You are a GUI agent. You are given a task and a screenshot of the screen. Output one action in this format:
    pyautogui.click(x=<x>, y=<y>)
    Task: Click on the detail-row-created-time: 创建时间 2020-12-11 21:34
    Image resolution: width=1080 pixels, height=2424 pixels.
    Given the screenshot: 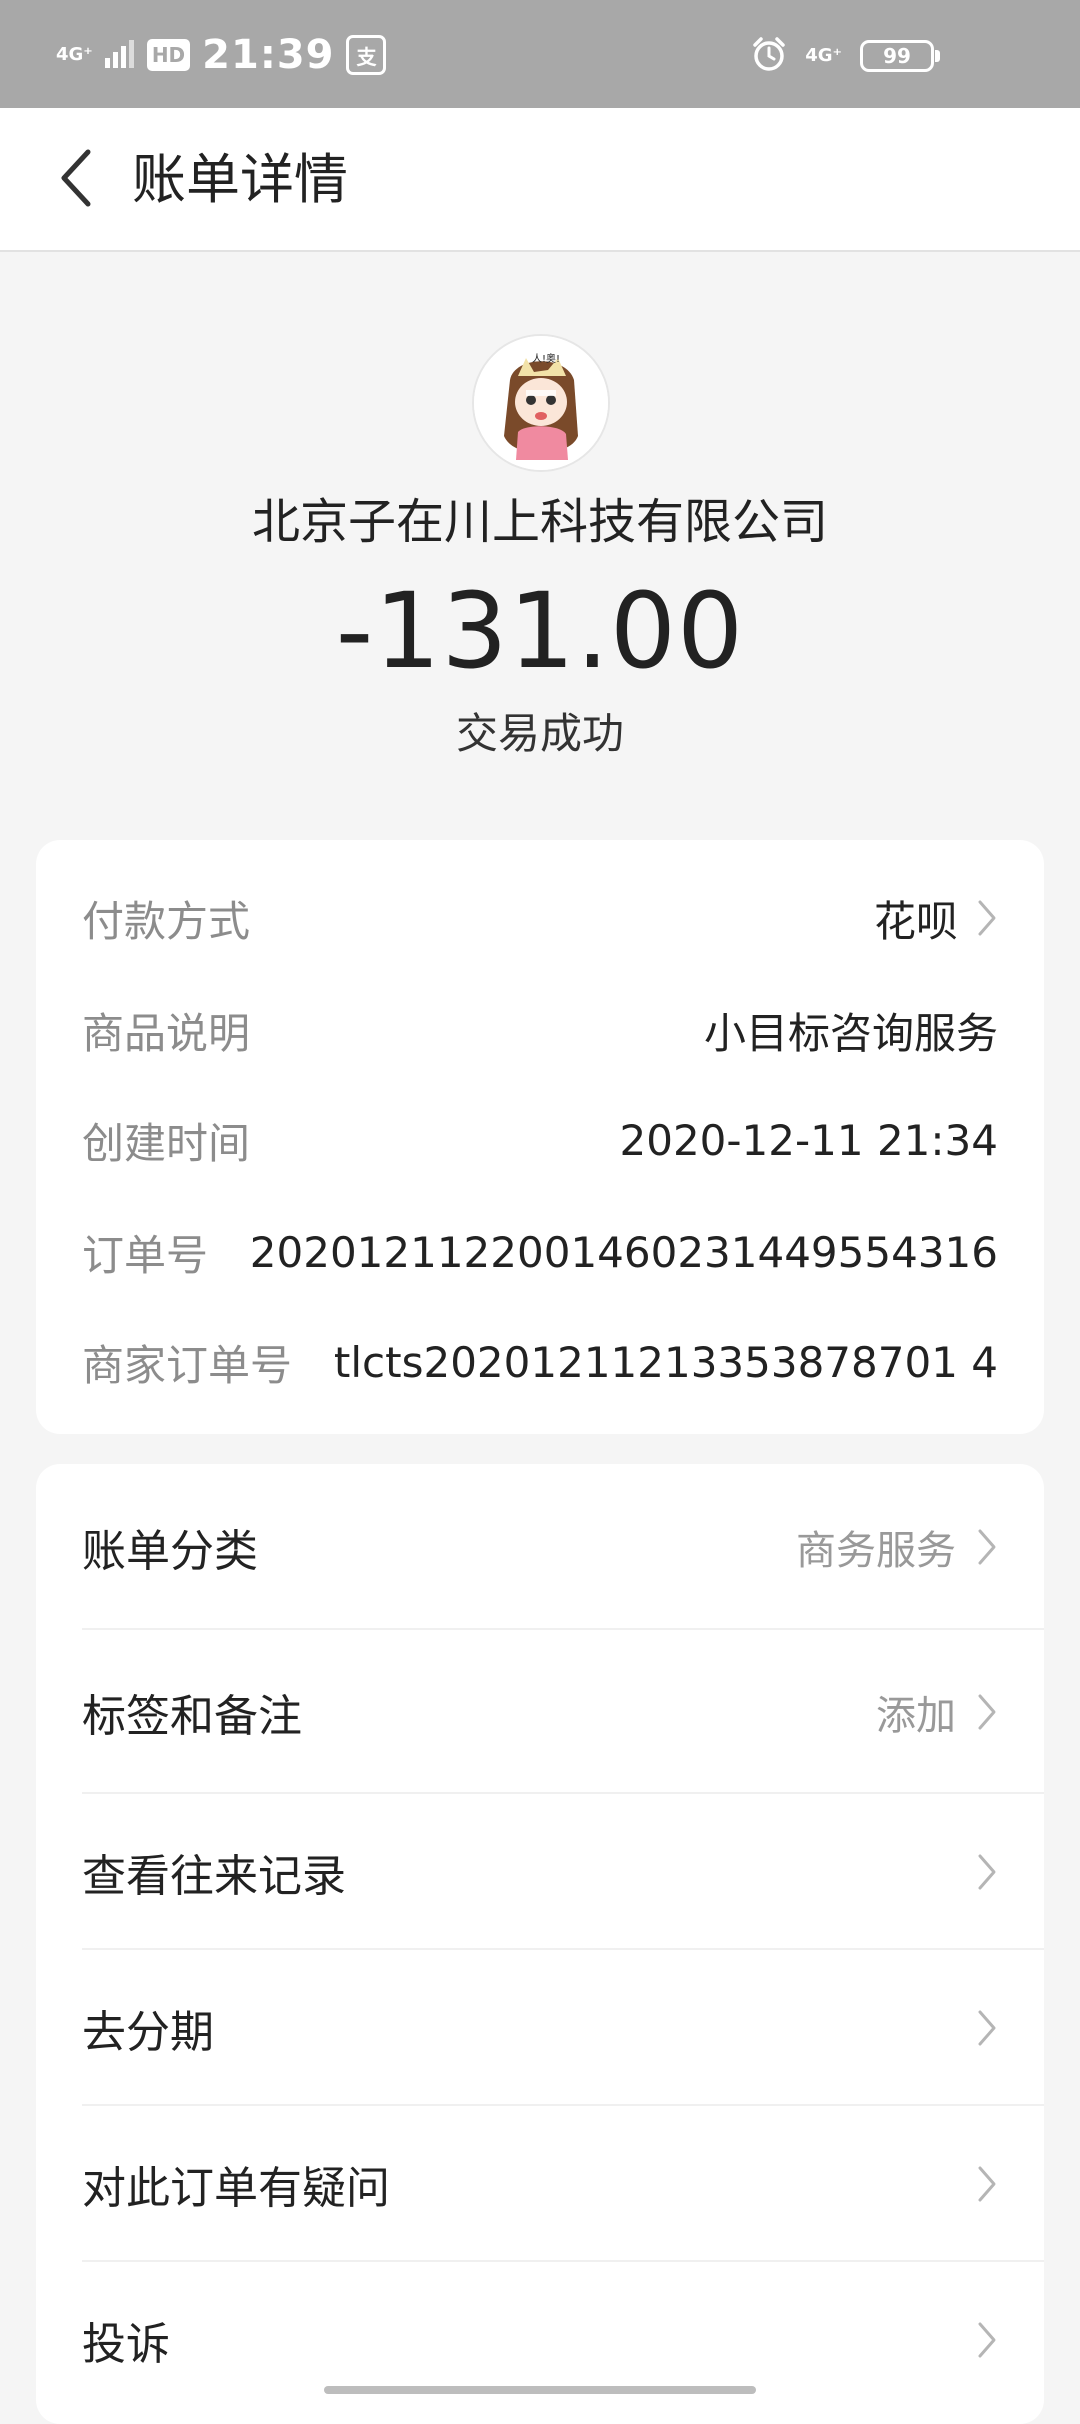 What is the action you would take?
    pyautogui.click(x=540, y=1140)
    